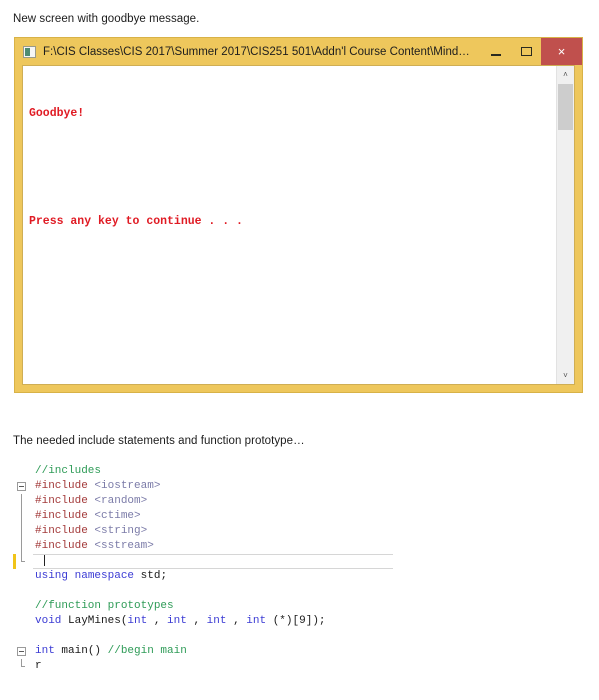 The width and height of the screenshot is (599, 700). What do you see at coordinates (121, 531) in the screenshot?
I see `code-token: <string>` at bounding box center [121, 531].